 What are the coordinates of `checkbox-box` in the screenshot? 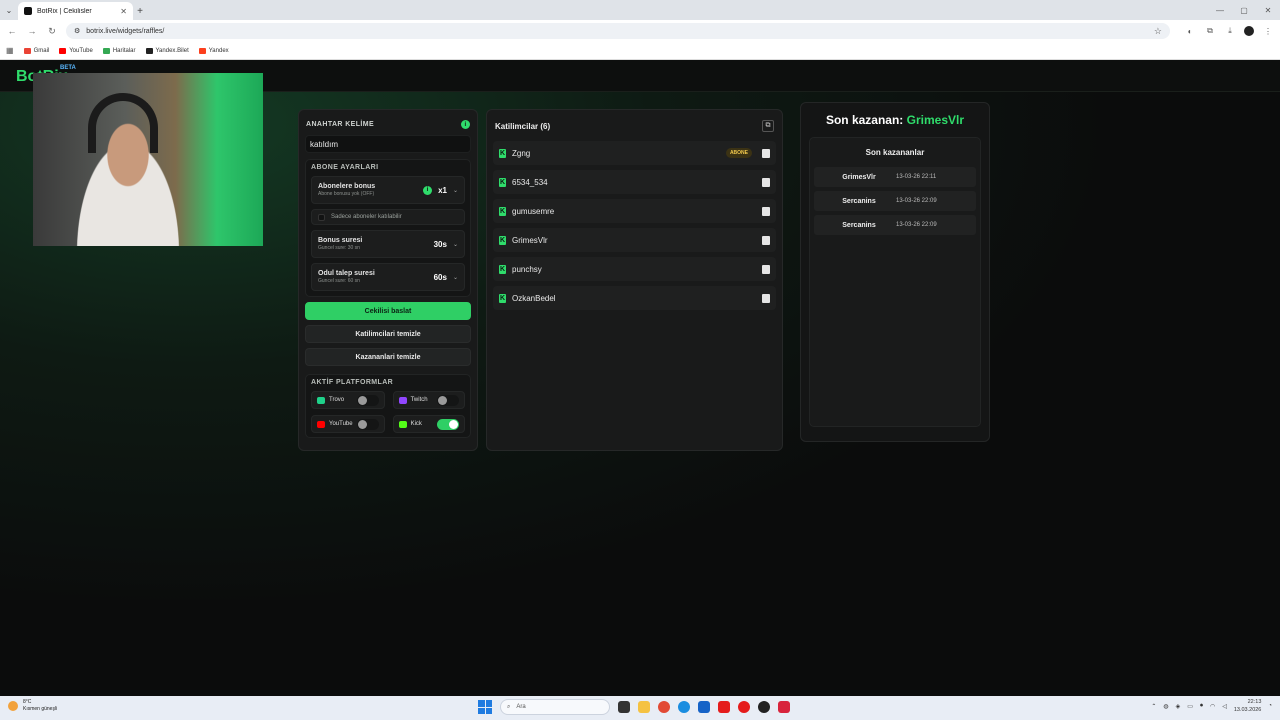 It's located at (321, 217).